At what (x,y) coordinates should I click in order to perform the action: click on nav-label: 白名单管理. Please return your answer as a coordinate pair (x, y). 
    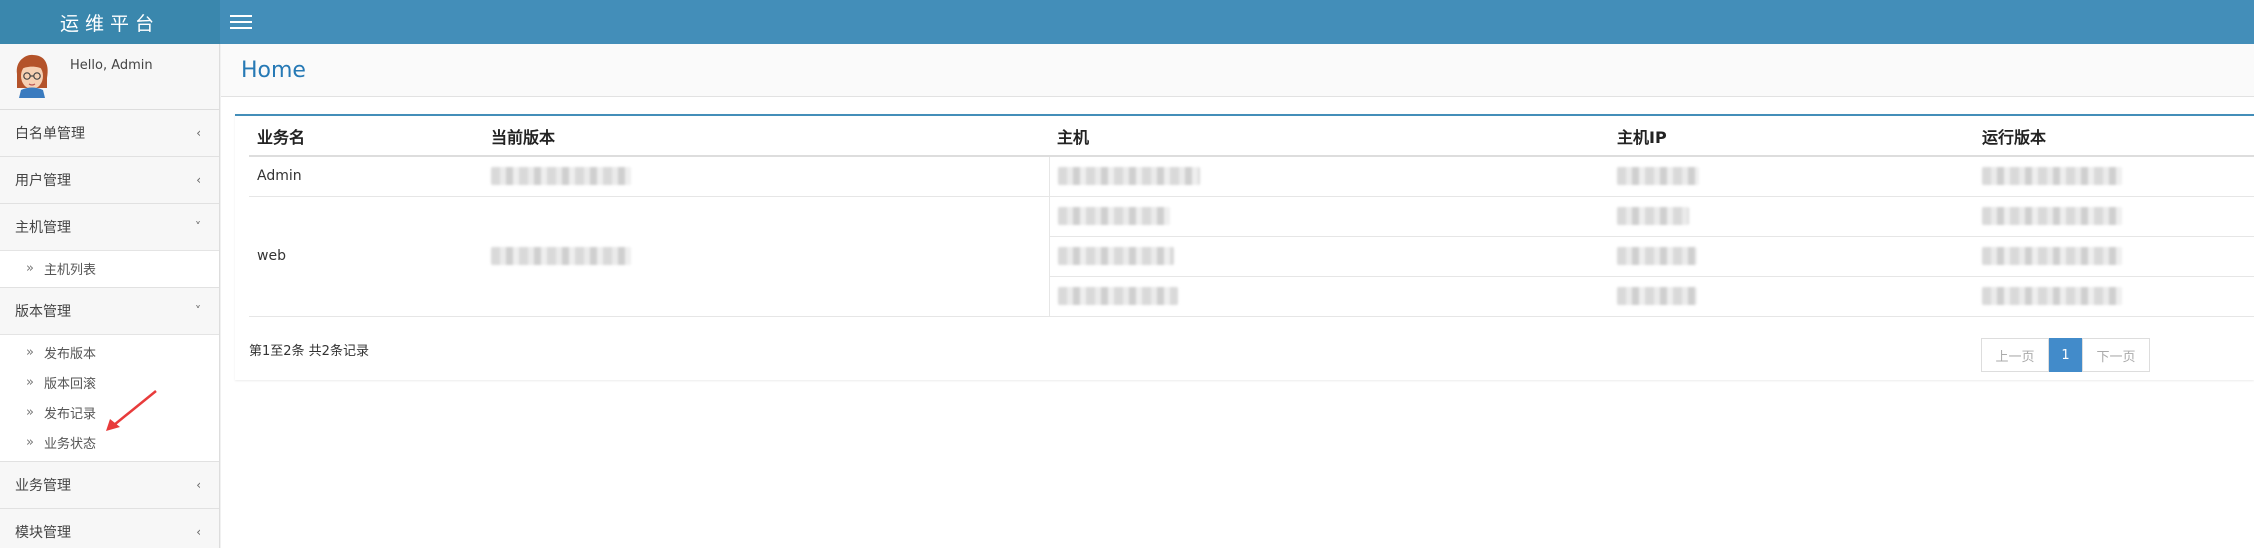
    Looking at the image, I should click on (50, 134).